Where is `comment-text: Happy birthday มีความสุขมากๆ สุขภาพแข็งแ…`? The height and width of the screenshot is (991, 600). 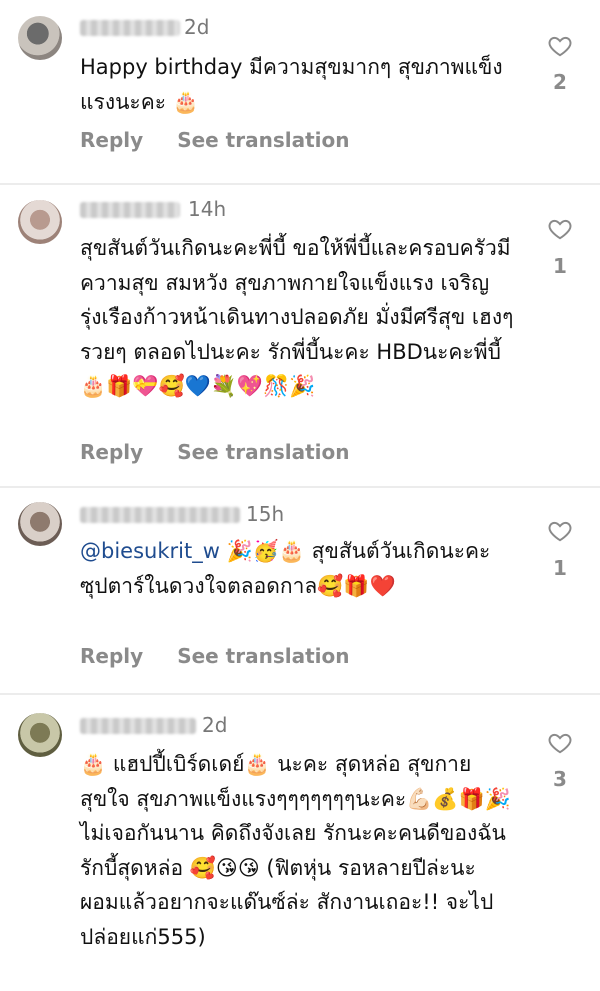 comment-text: Happy birthday มีความสุขมากๆ สุขภาพแข็งแ… is located at coordinates (291, 84).